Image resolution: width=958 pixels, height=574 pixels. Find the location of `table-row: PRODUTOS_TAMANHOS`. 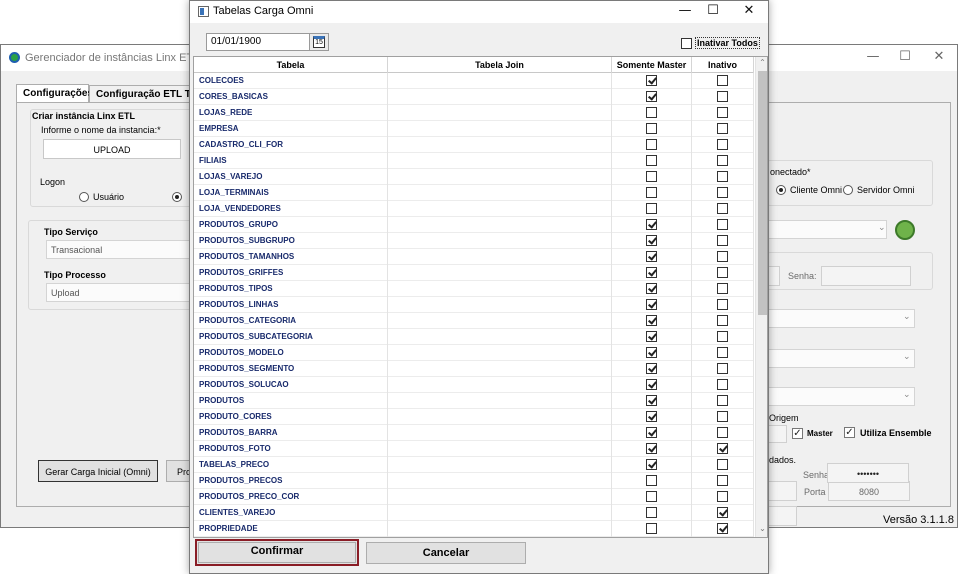

table-row: PRODUTOS_TAMANHOS is located at coordinates (474, 257).